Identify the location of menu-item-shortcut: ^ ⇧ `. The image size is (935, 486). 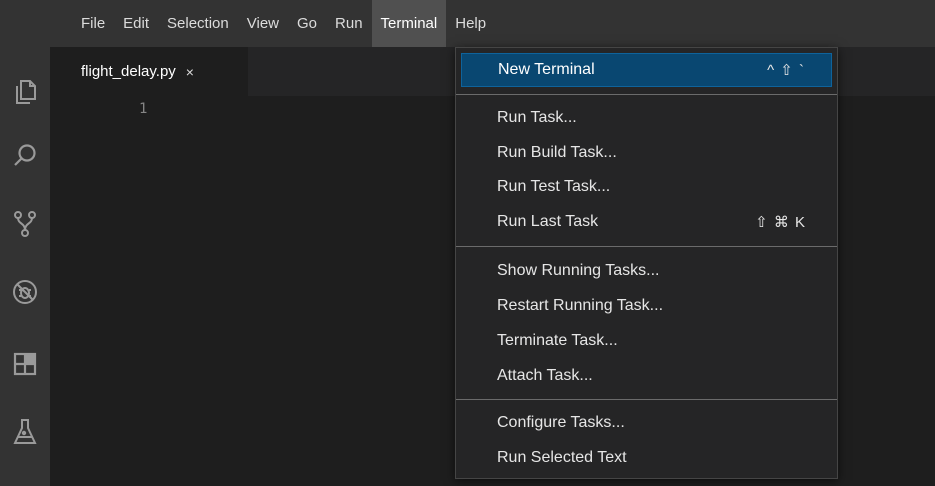
(786, 70).